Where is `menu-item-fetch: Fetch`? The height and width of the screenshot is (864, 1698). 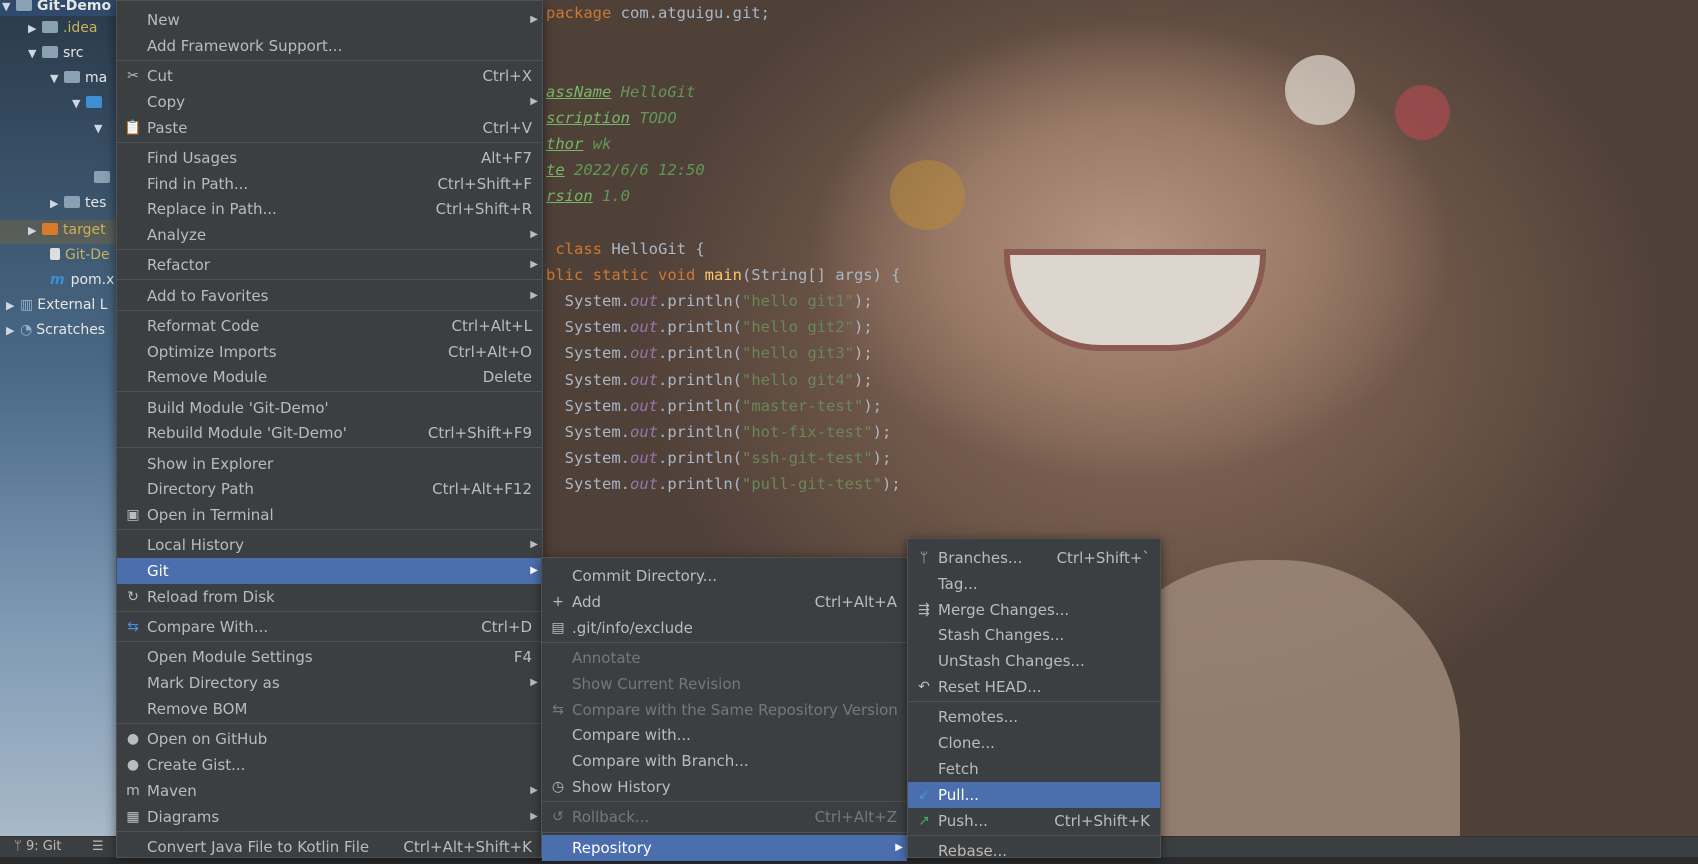
menu-item-fetch: Fetch is located at coordinates (1034, 769).